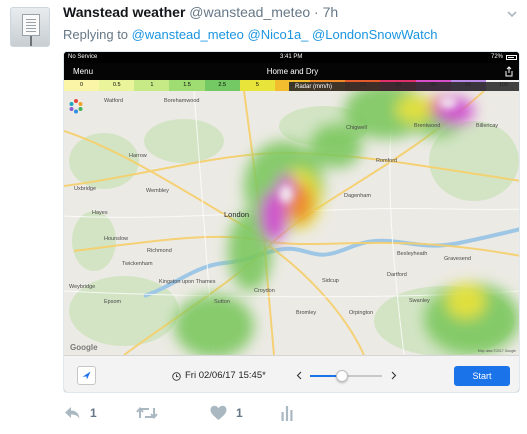 Image resolution: width=527 pixels, height=434 pixels. I want to click on map-place-label: Orpington, so click(361, 313).